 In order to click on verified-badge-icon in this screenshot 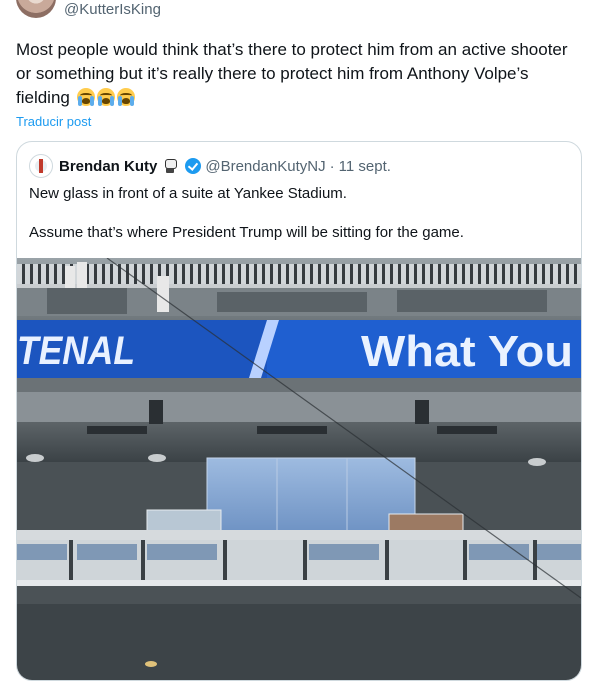, I will do `click(193, 166)`.